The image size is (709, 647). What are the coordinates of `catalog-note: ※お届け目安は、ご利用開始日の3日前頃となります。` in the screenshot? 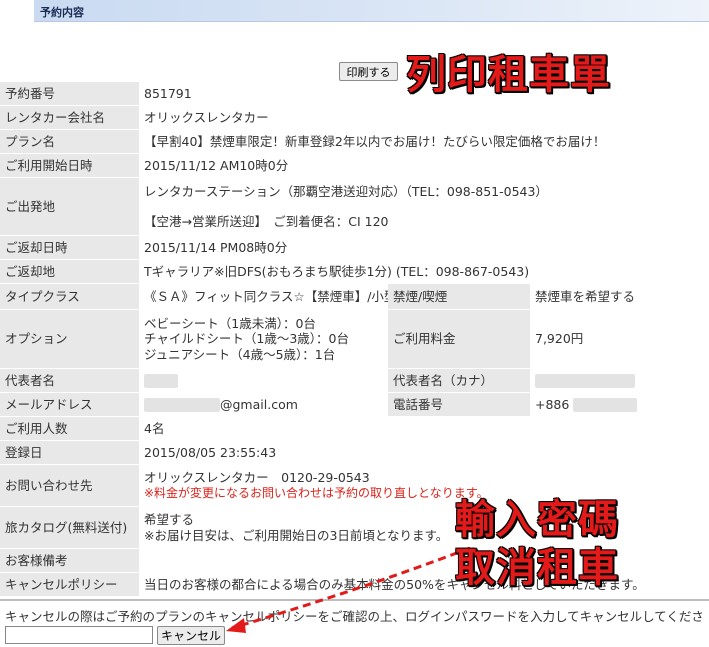 It's located at (296, 535).